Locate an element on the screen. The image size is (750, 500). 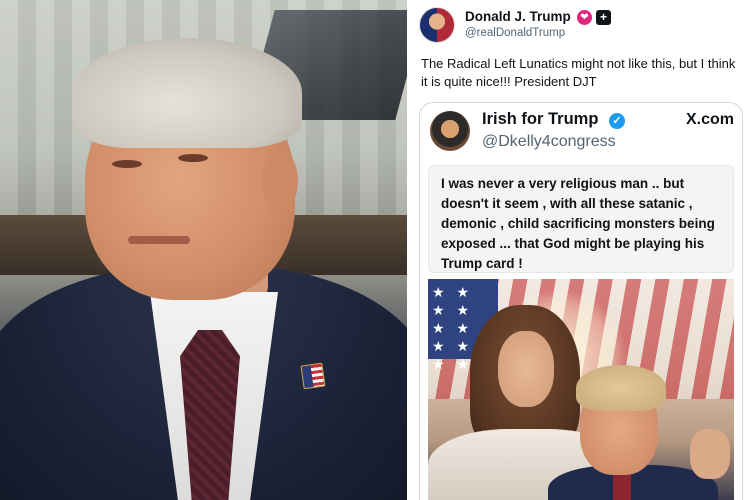
plus-square-icon: + is located at coordinates (603, 17).